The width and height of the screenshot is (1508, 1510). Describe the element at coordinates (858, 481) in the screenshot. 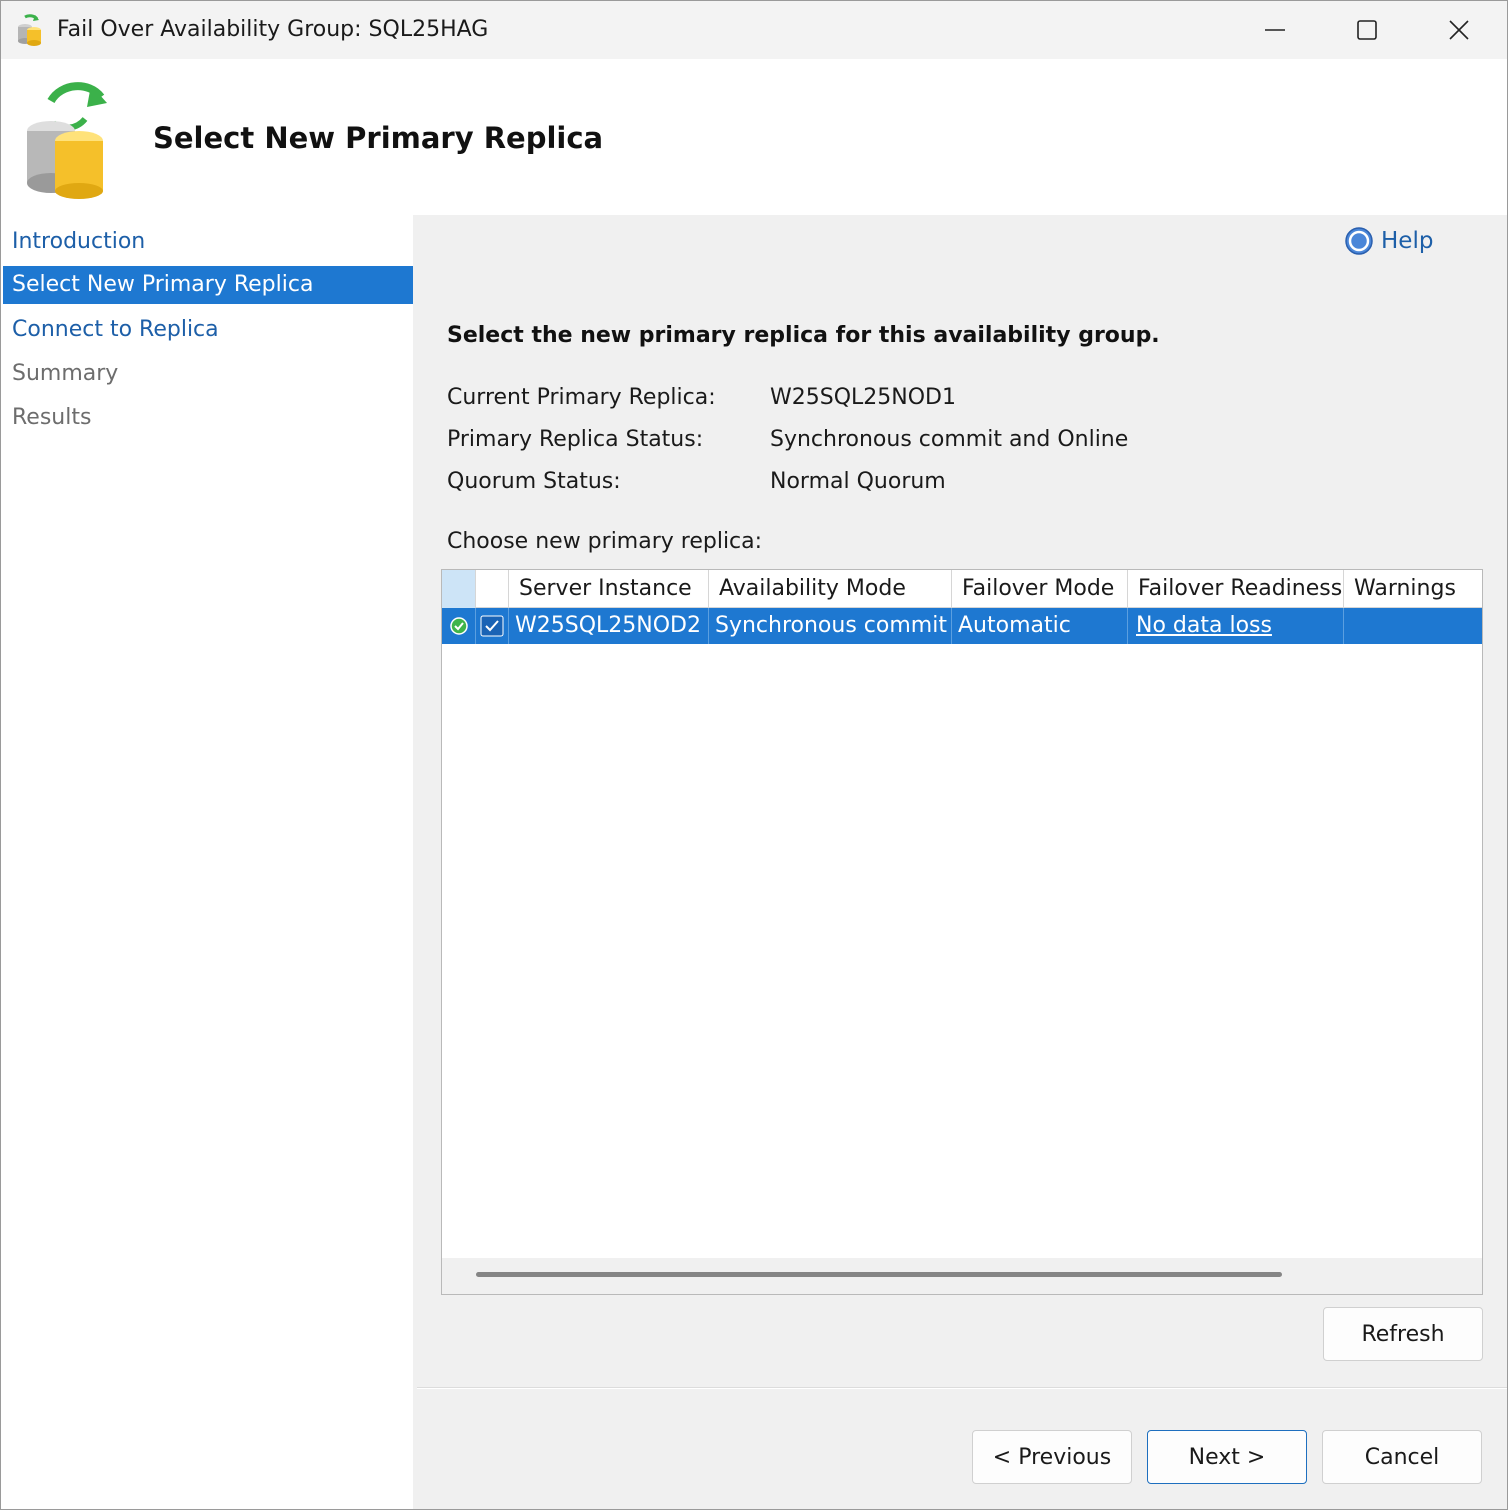

I see `quorum-status-value: Normal Quorum` at that location.